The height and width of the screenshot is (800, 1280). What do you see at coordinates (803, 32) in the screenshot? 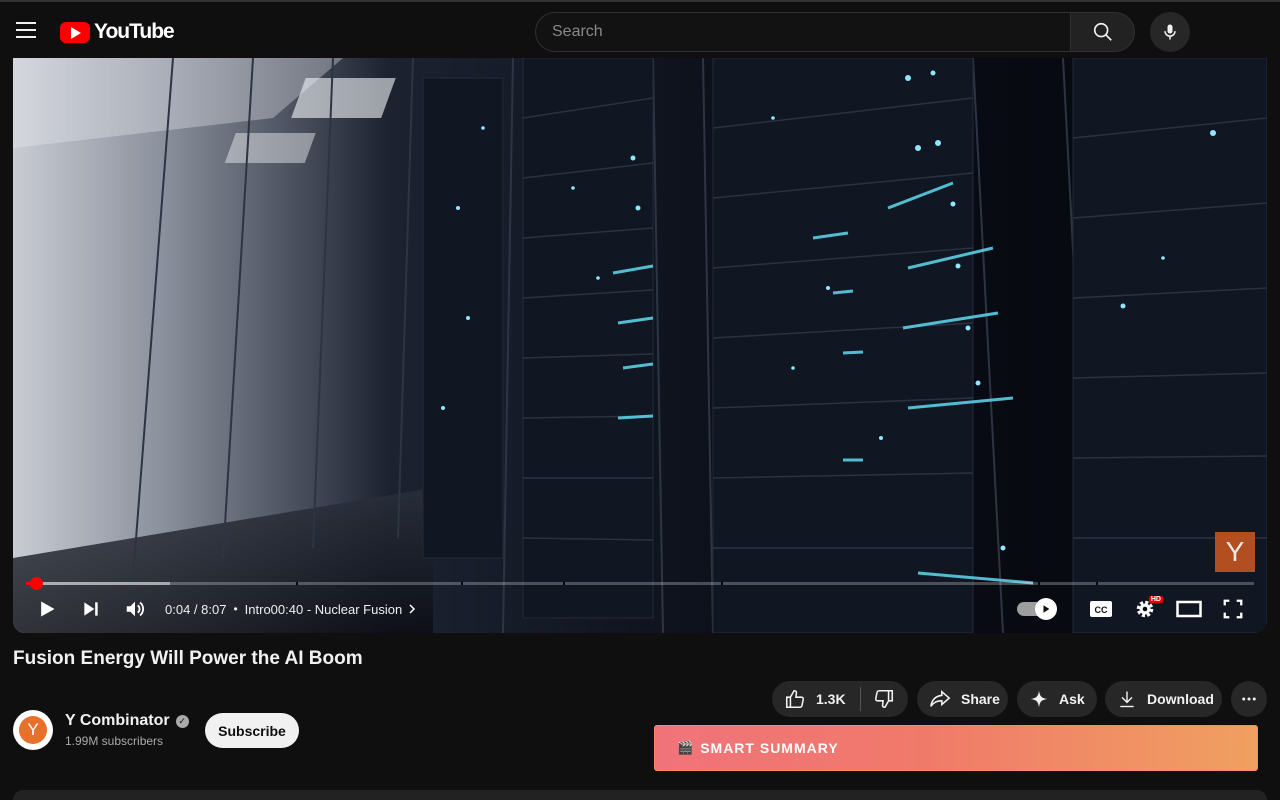
I see `search-input` at bounding box center [803, 32].